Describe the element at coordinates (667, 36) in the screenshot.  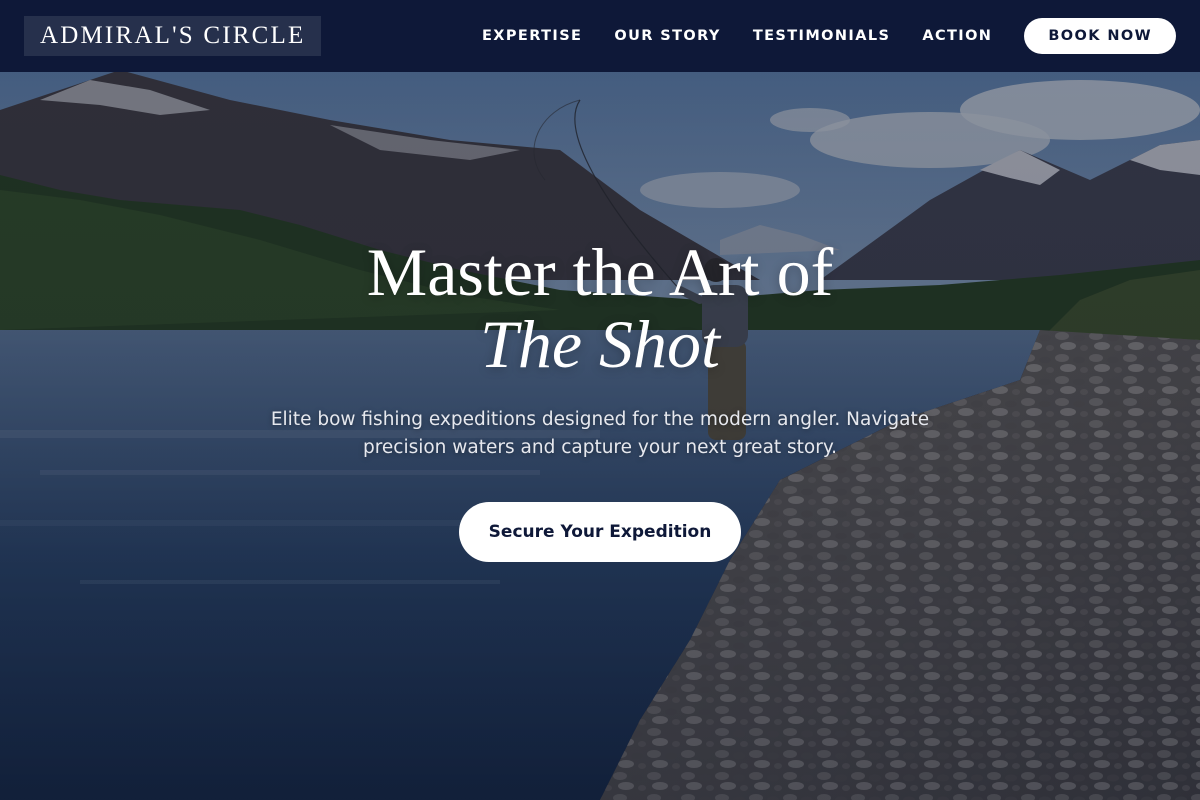
I see `nav-link-our-story: OUR STORY` at that location.